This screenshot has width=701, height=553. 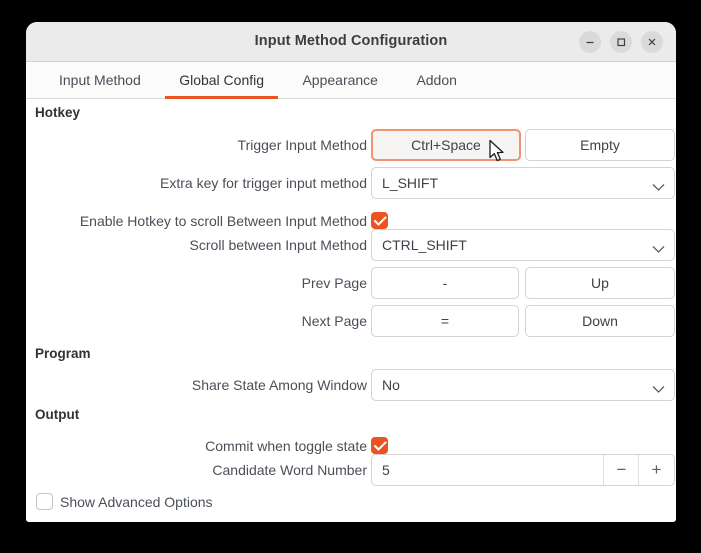 What do you see at coordinates (446, 145) in the screenshot?
I see `trigger-input-method-primary-button: Ctrl+Space` at bounding box center [446, 145].